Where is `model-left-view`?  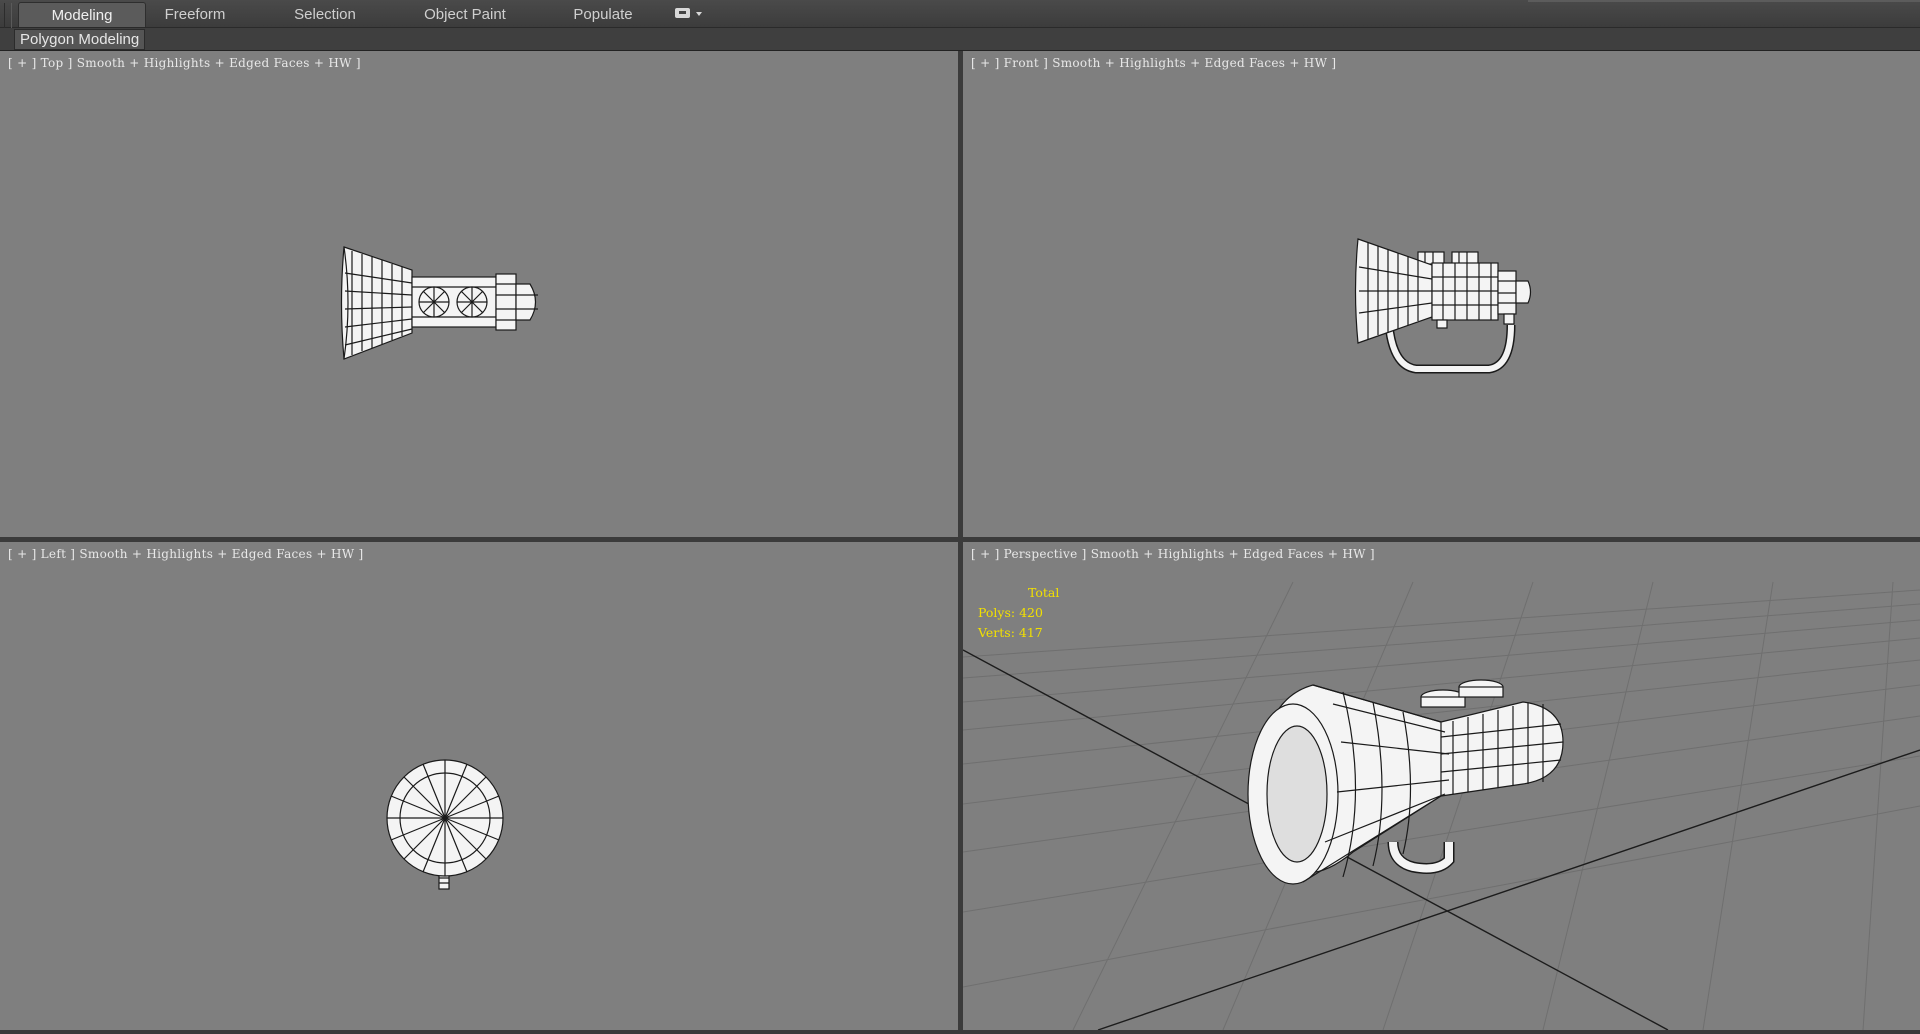 model-left-view is located at coordinates (445, 824).